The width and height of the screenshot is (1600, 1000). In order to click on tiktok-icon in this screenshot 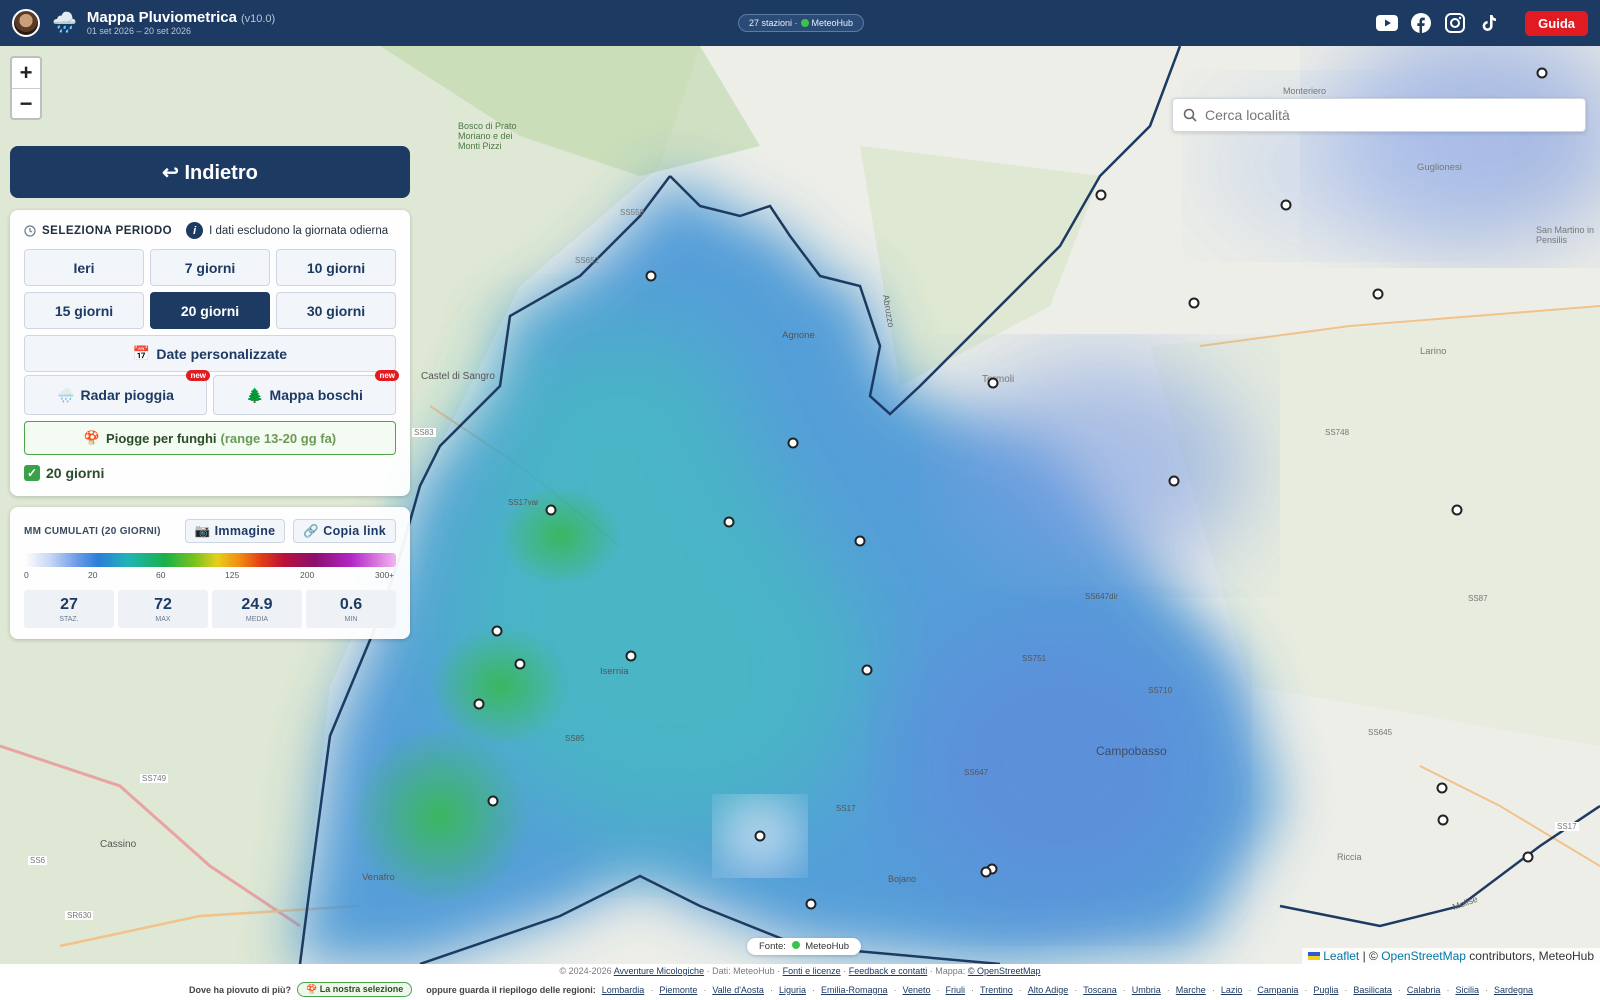, I will do `click(1489, 23)`.